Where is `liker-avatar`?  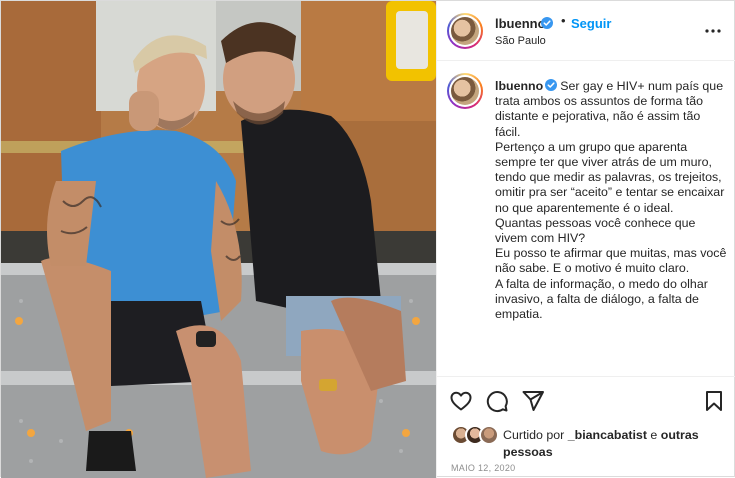
liker-avatar is located at coordinates (489, 435).